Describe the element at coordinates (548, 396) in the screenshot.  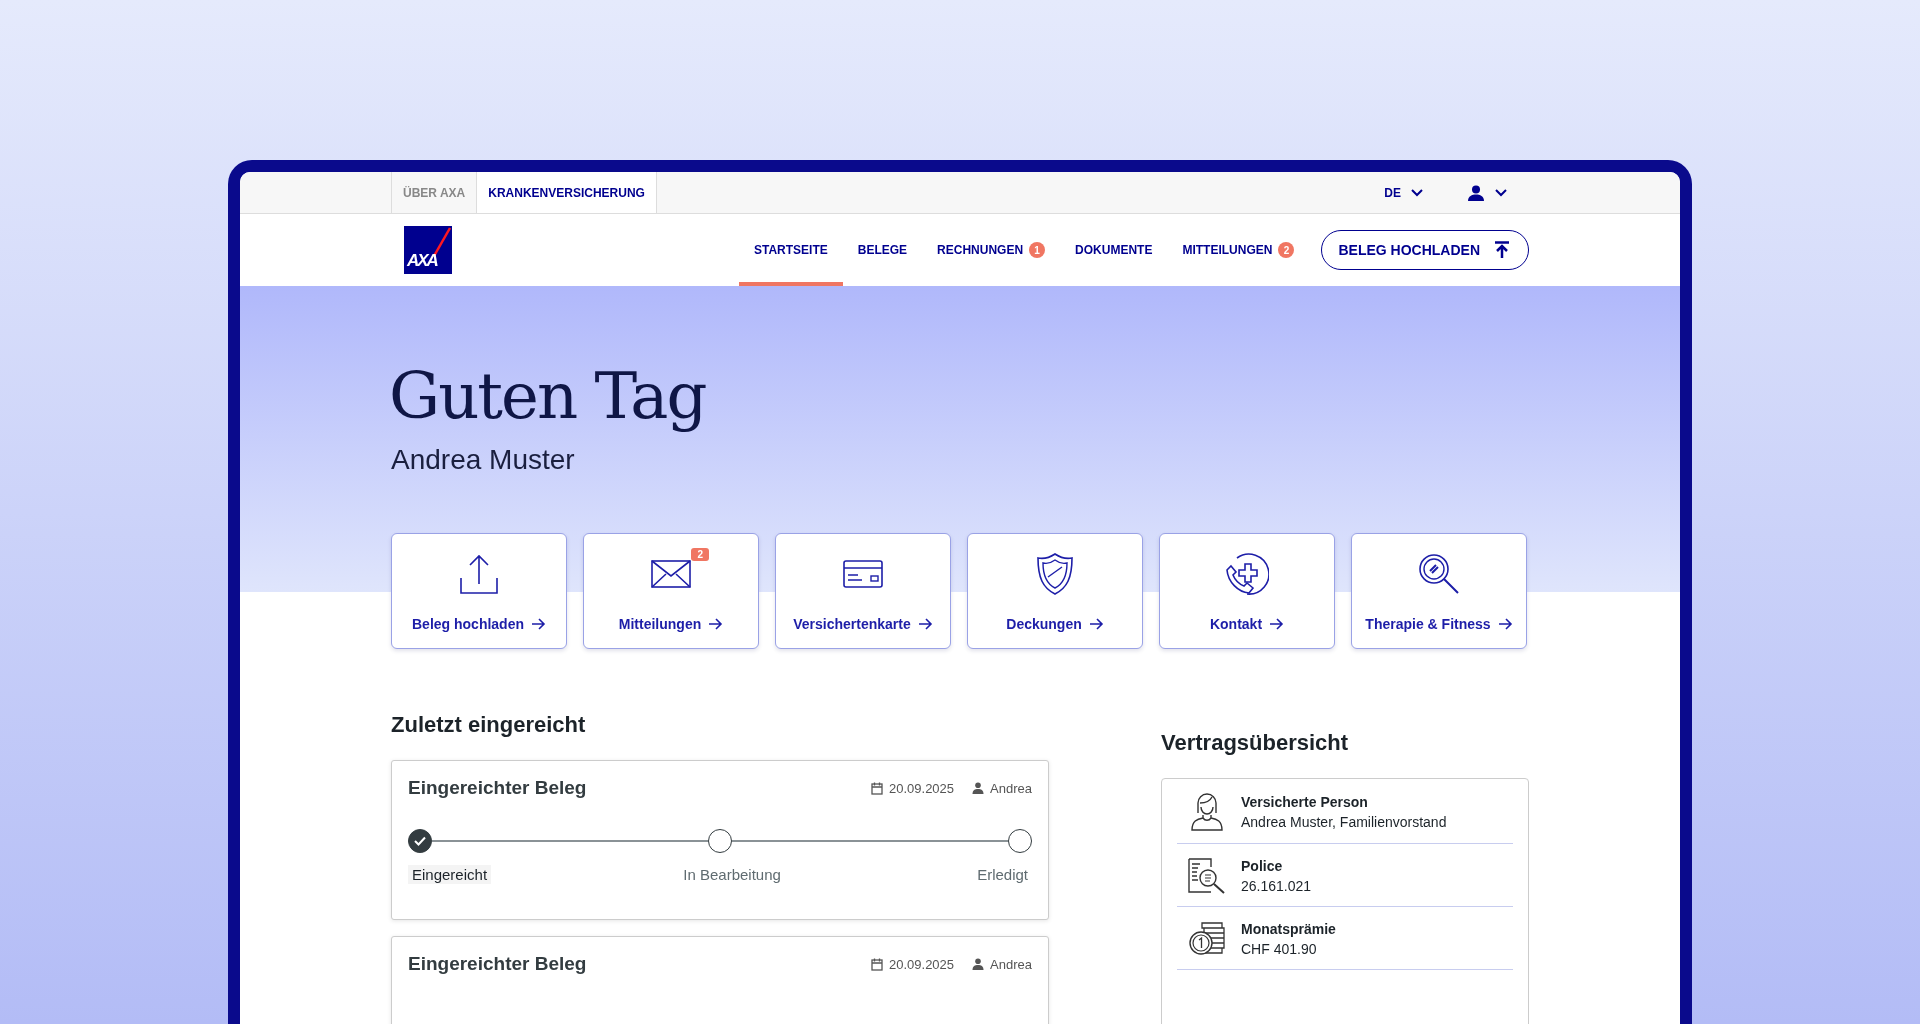
I see `greeting-heading: Guten Tag` at that location.